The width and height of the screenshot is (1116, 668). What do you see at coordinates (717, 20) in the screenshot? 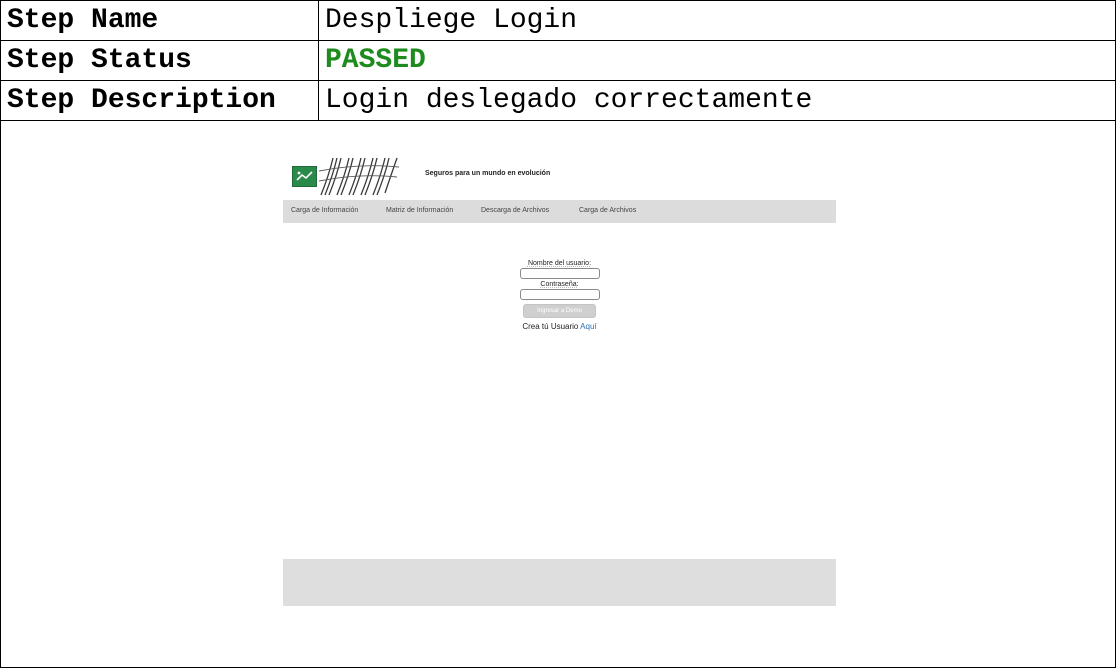
I see `step-name-value: Despliege Login` at bounding box center [717, 20].